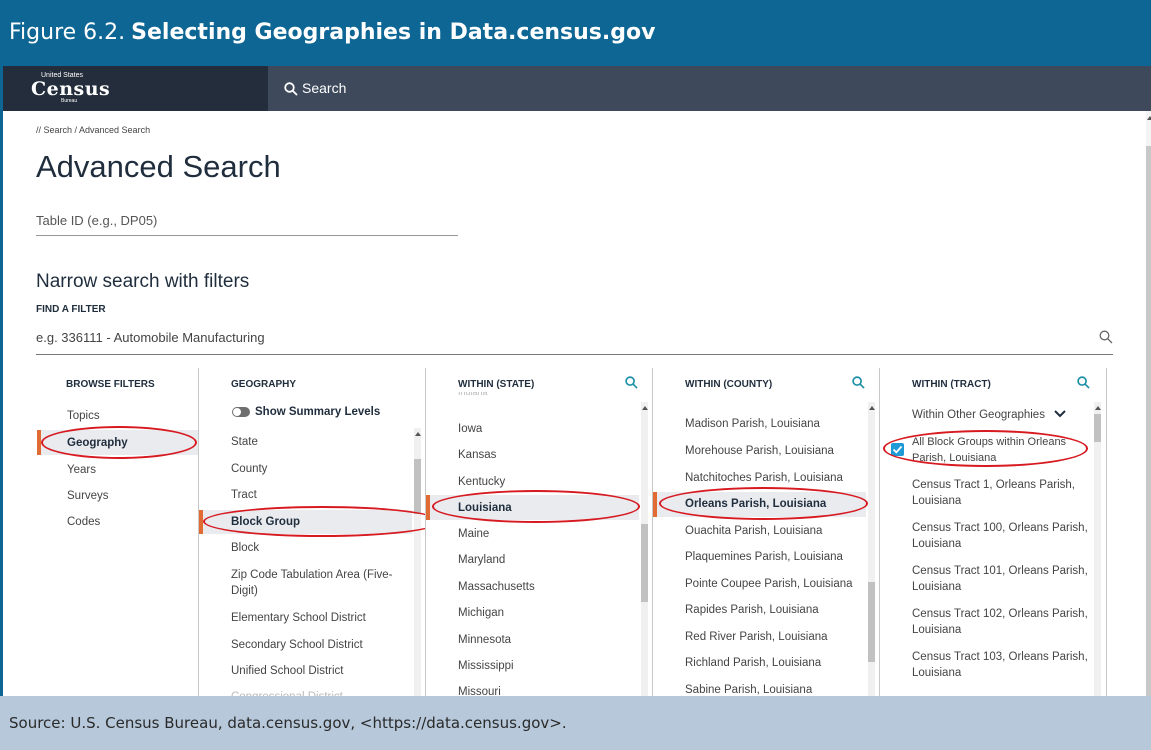 The height and width of the screenshot is (750, 1151). I want to click on tract-item: Census Tract 1, Orleans Parish, Louisiana, so click(993, 493).